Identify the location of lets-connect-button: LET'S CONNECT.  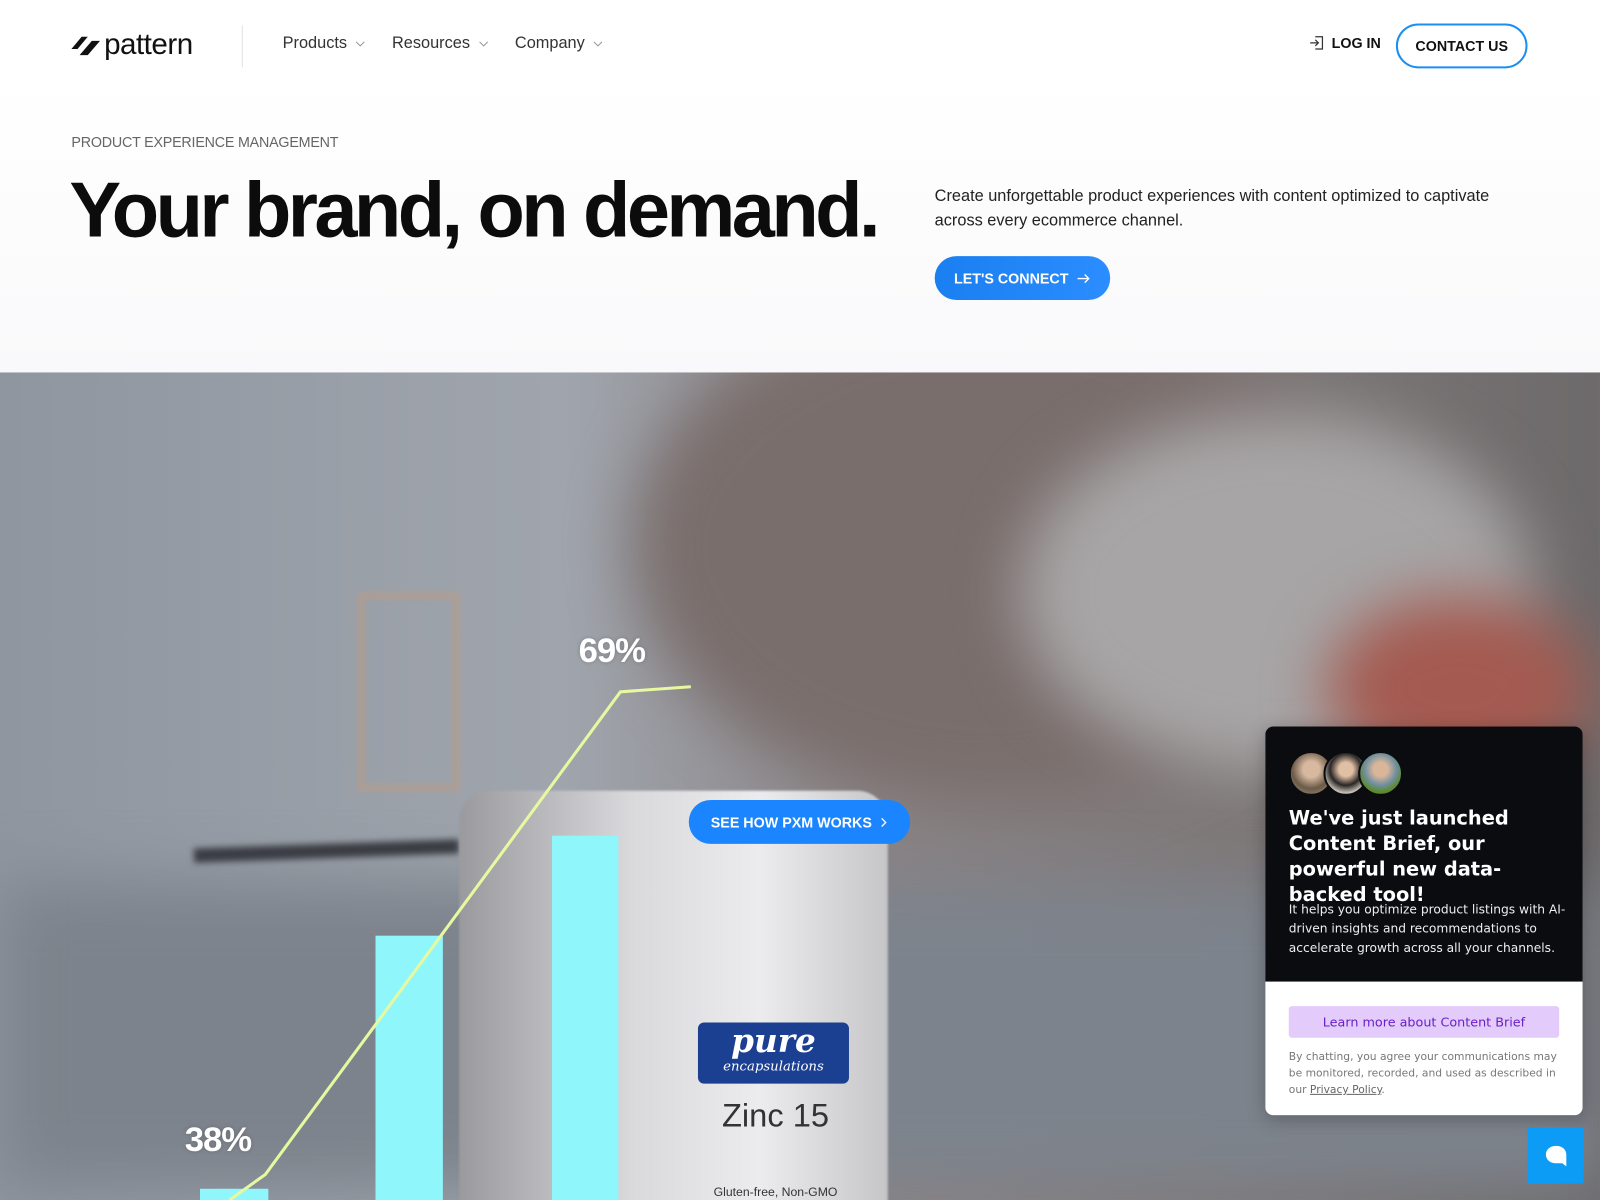
(1022, 278).